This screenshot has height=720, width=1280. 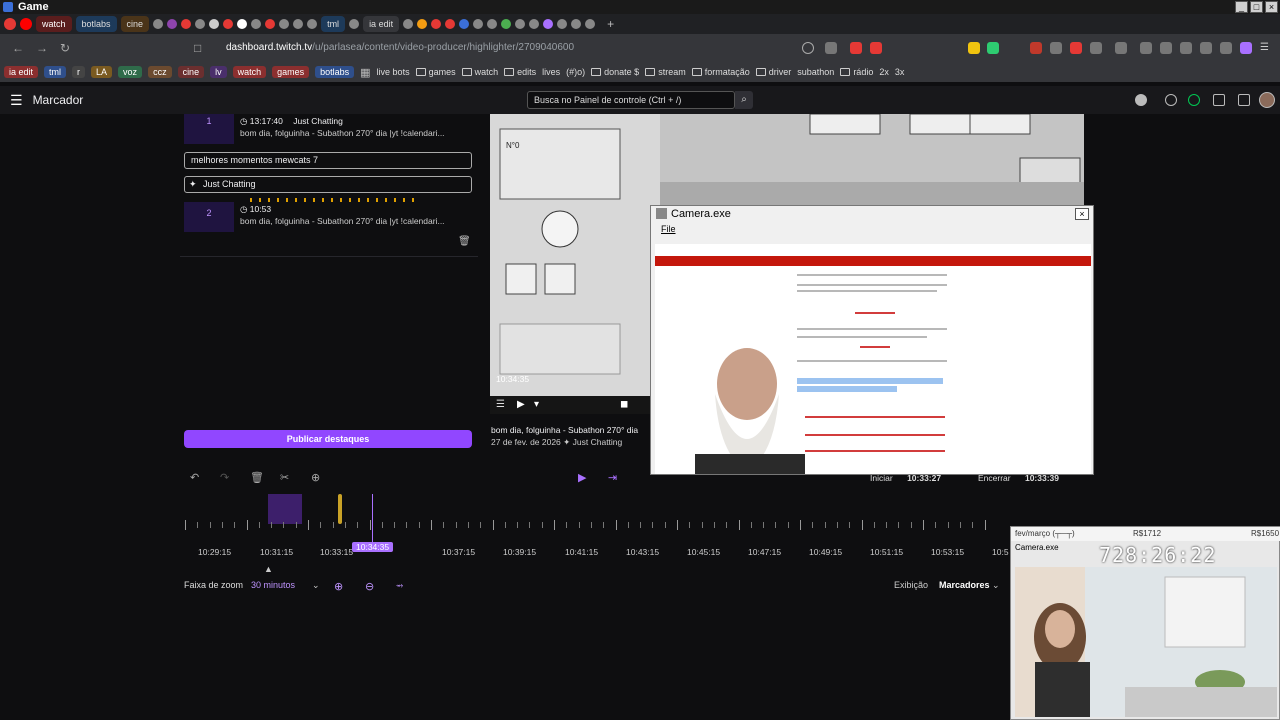 What do you see at coordinates (551, 72) in the screenshot?
I see `bookmark-item: lives` at bounding box center [551, 72].